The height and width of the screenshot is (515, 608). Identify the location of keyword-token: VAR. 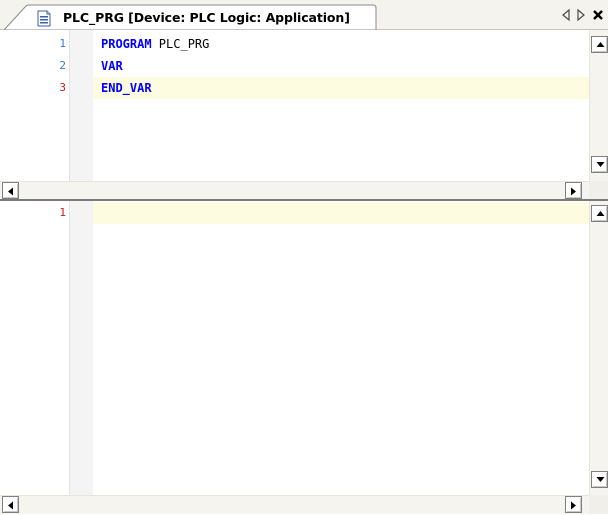
(112, 66).